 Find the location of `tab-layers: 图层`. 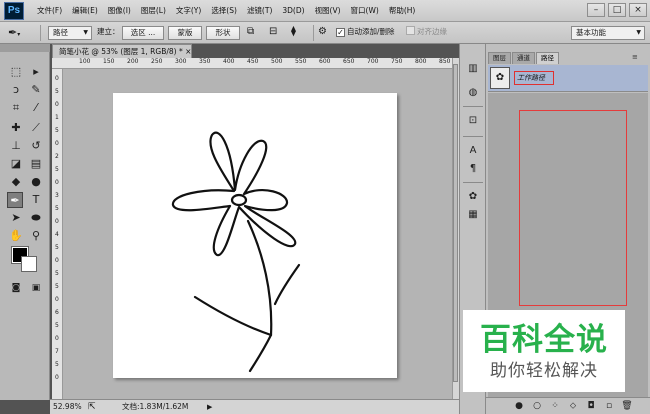

tab-layers: 图层 is located at coordinates (499, 58).